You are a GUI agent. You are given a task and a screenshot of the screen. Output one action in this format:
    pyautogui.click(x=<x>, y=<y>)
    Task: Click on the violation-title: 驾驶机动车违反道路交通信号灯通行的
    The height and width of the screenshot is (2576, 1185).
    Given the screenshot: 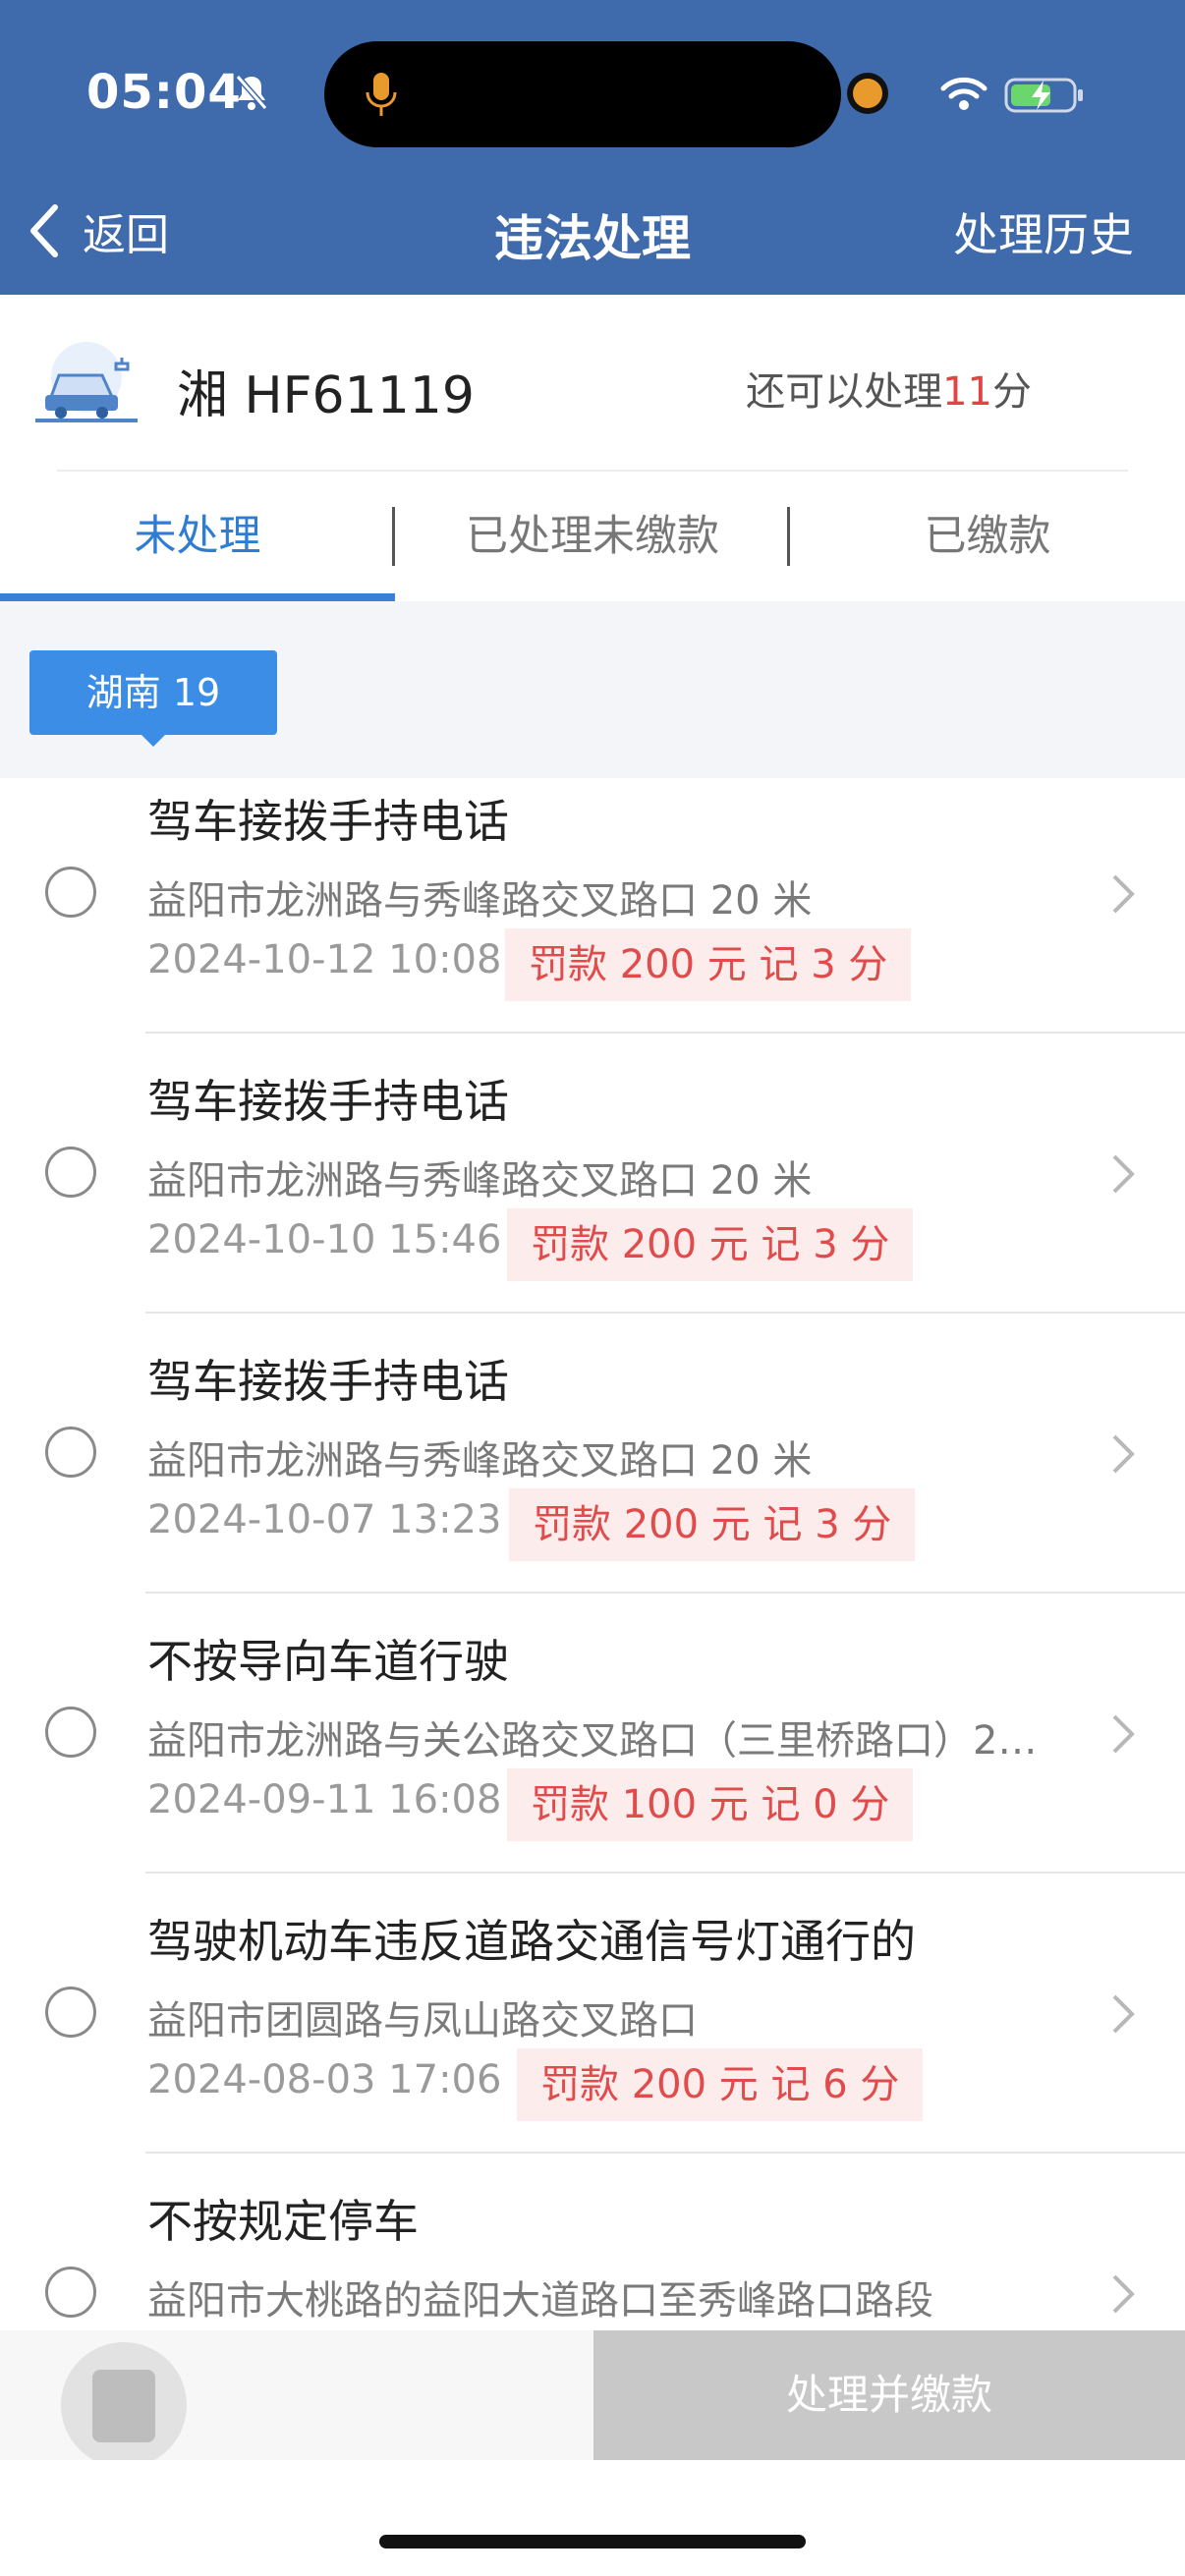 What is the action you would take?
    pyautogui.click(x=532, y=1941)
    